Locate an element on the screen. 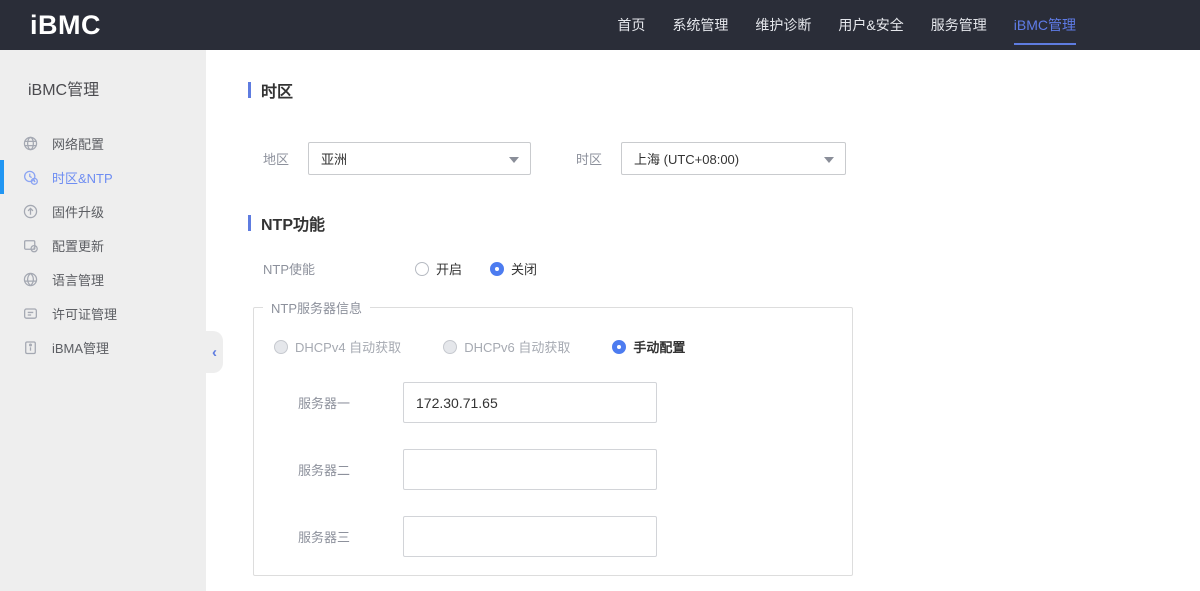 This screenshot has width=1200, height=591. radio-option-dhcpv4-auto: DHCPv4 自动获取 is located at coordinates (337, 346).